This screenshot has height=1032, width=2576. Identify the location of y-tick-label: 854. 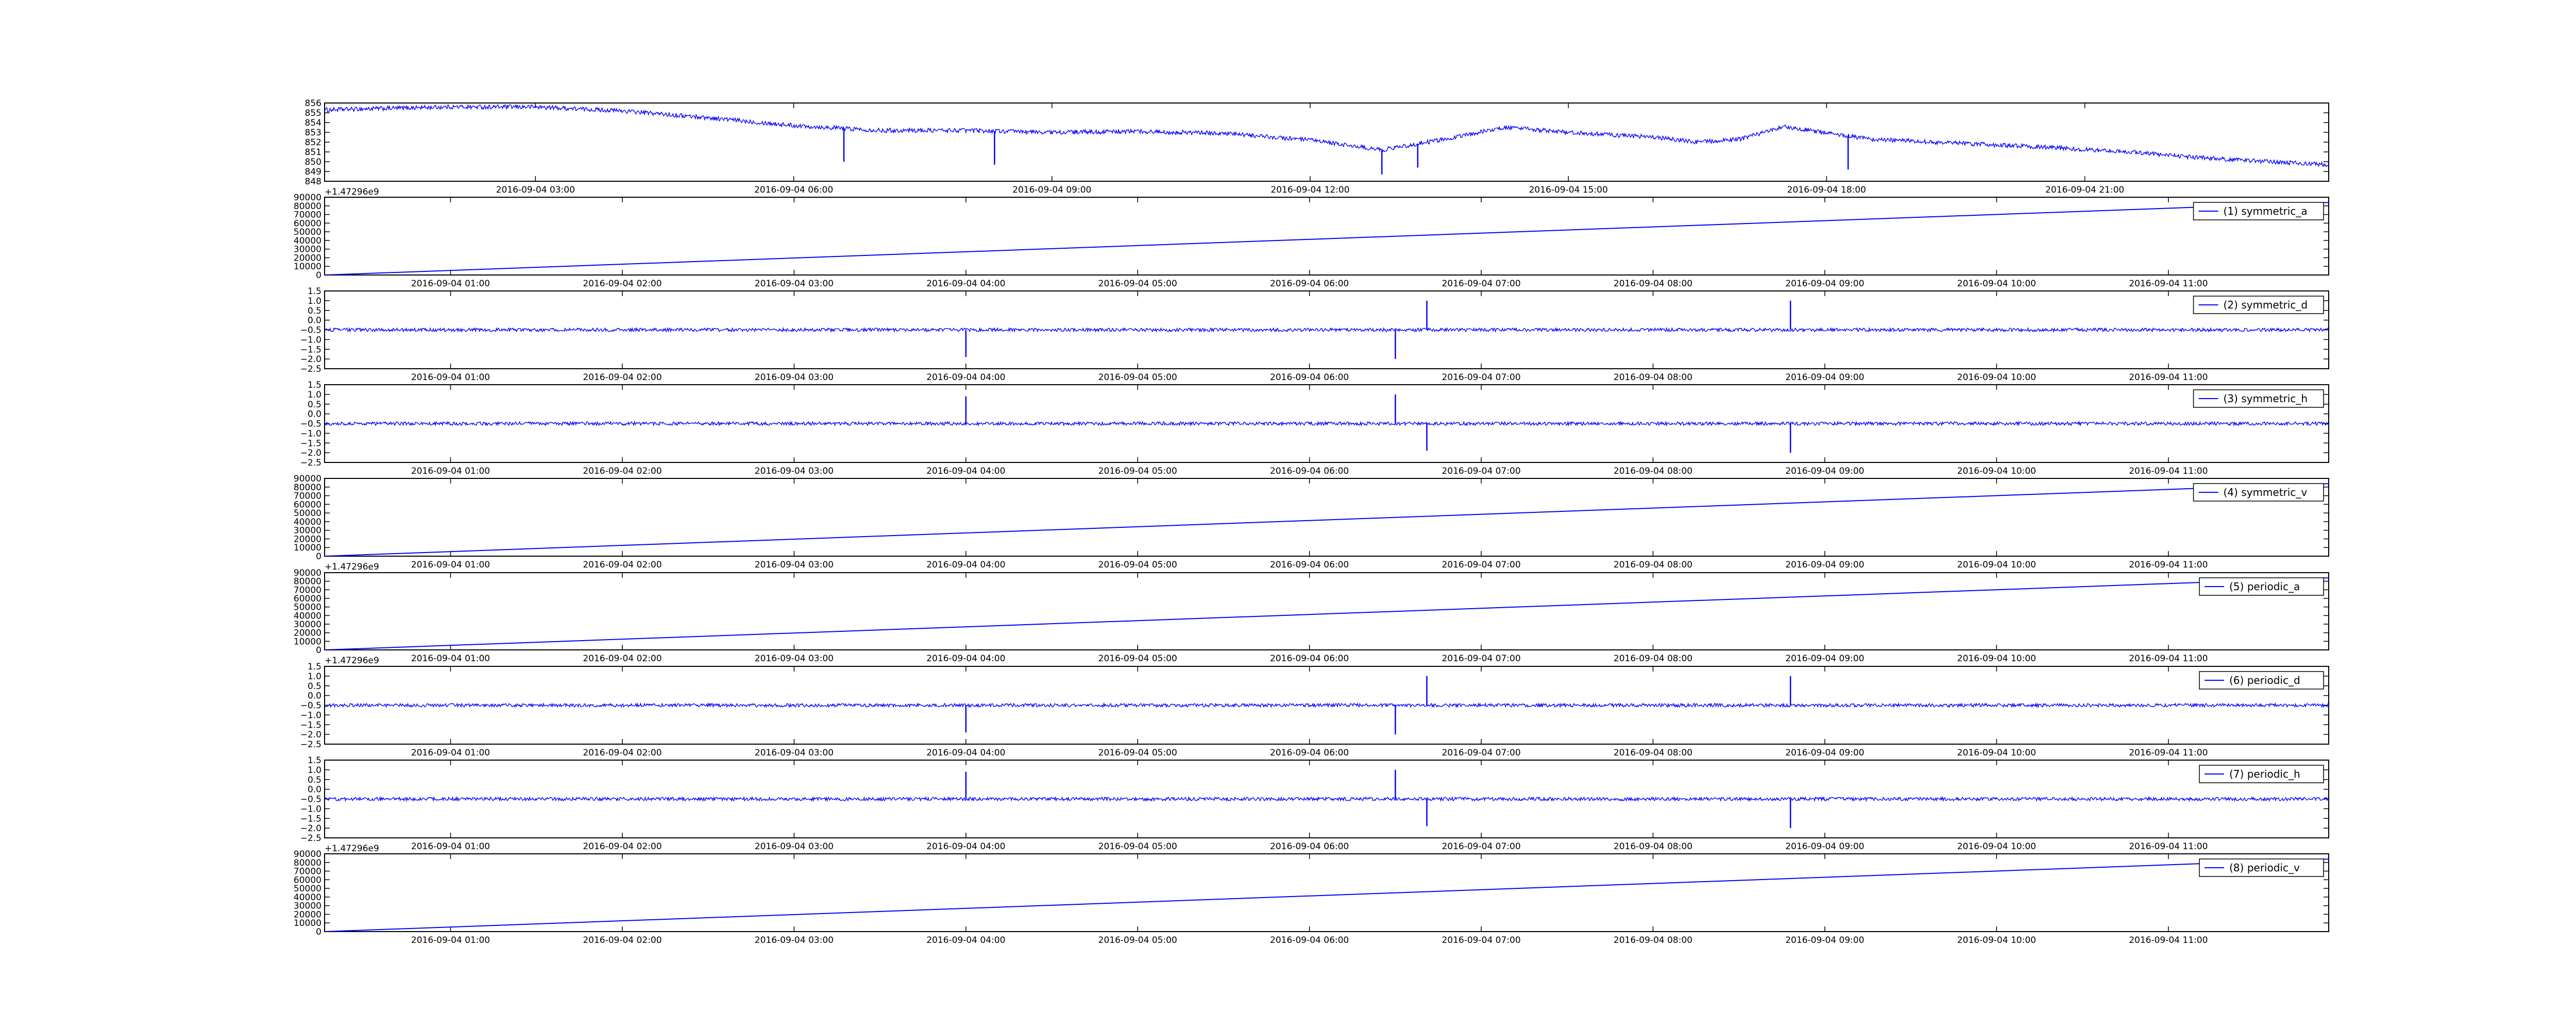
(313, 123).